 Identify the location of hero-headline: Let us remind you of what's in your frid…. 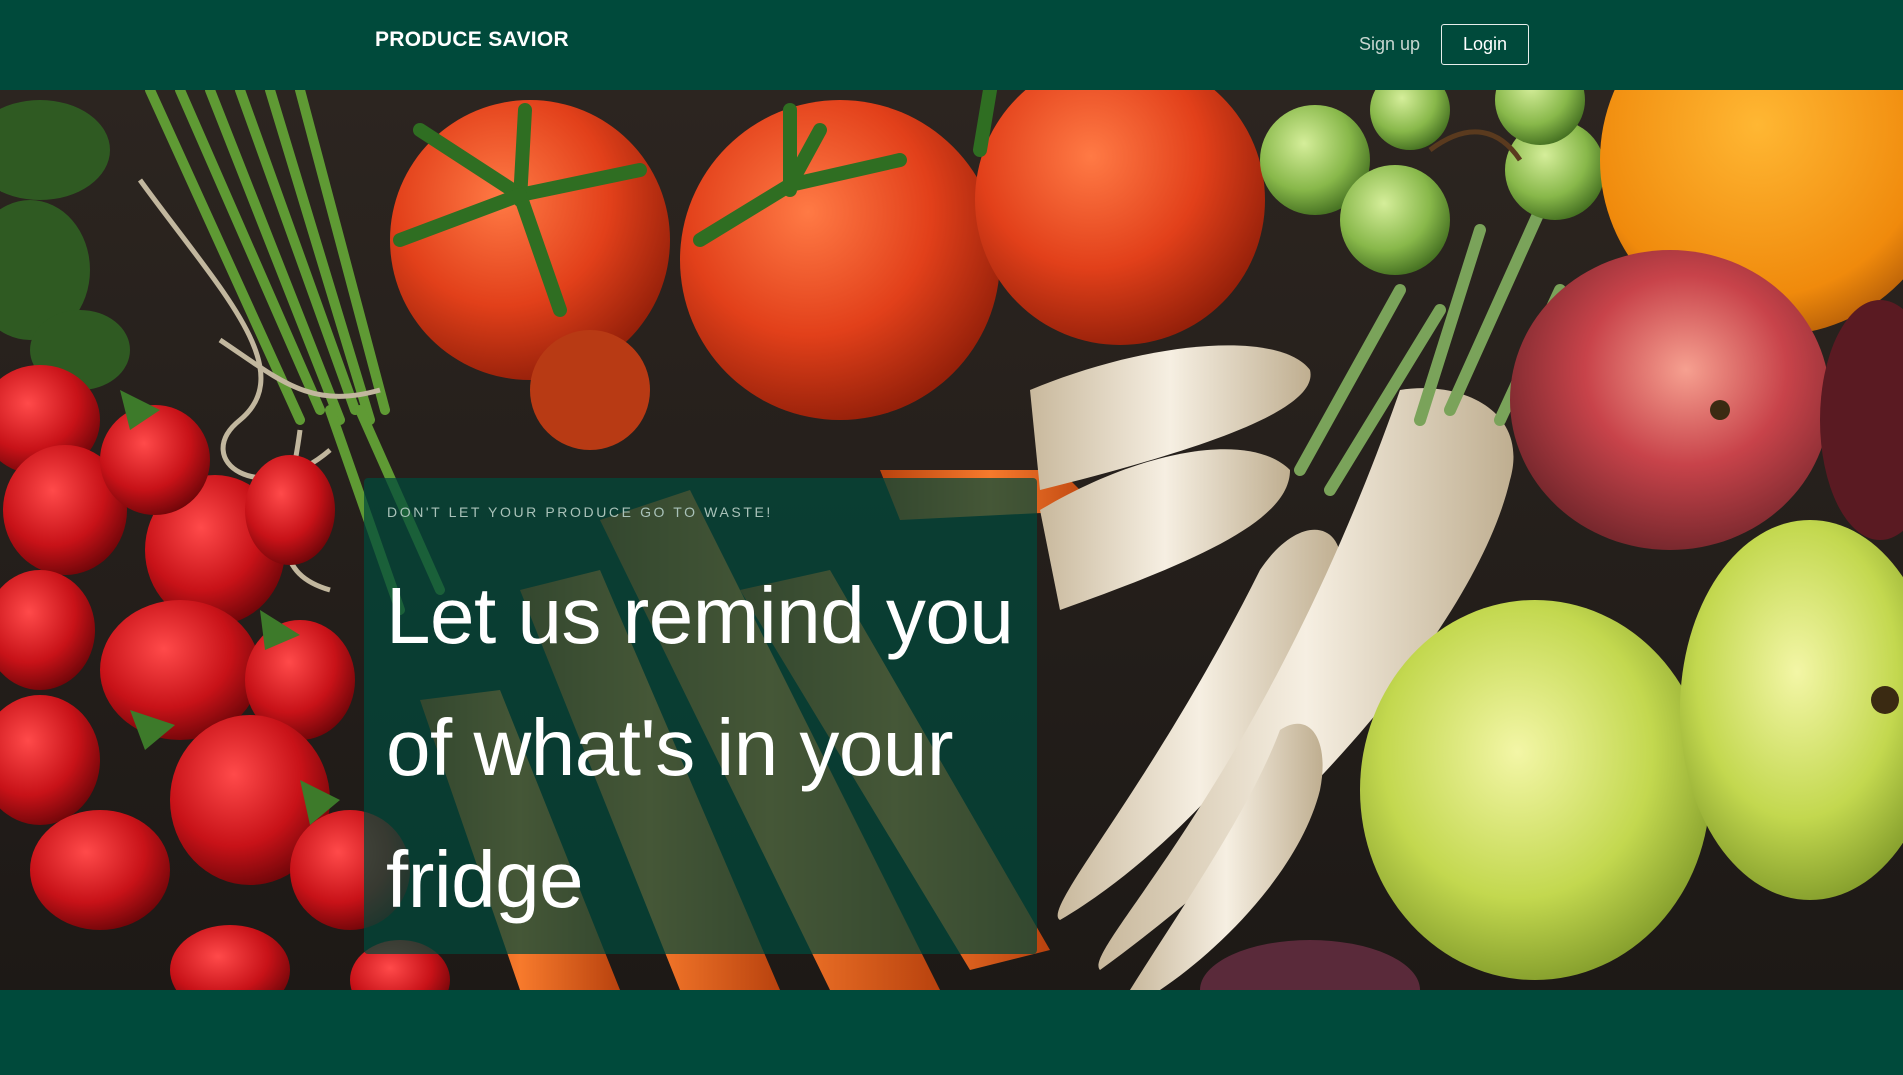
(700, 747).